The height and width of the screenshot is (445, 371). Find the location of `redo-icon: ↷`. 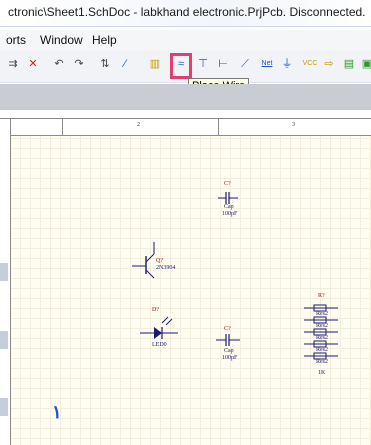

redo-icon: ↷ is located at coordinates (79, 64).